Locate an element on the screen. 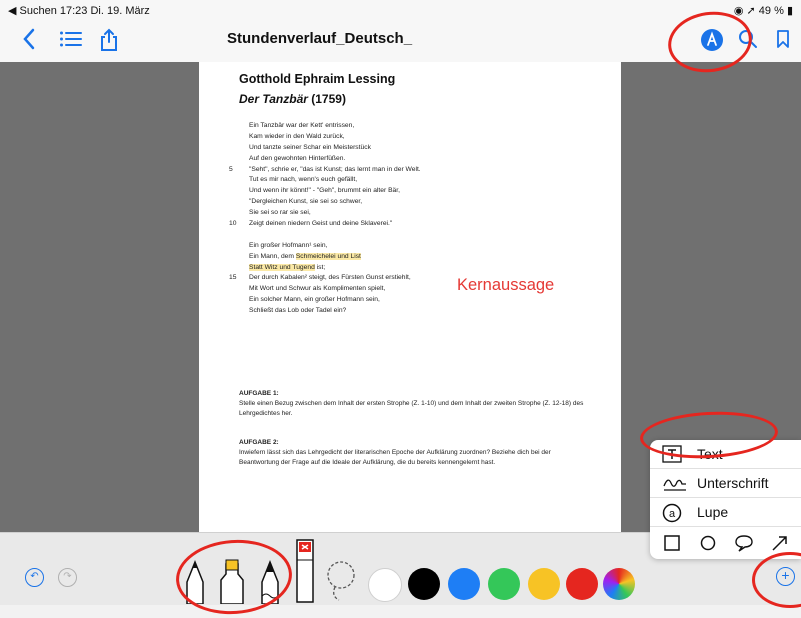 This screenshot has width=801, height=618. poem-line: Ein großer Hofmann¹ sein, is located at coordinates (288, 245).